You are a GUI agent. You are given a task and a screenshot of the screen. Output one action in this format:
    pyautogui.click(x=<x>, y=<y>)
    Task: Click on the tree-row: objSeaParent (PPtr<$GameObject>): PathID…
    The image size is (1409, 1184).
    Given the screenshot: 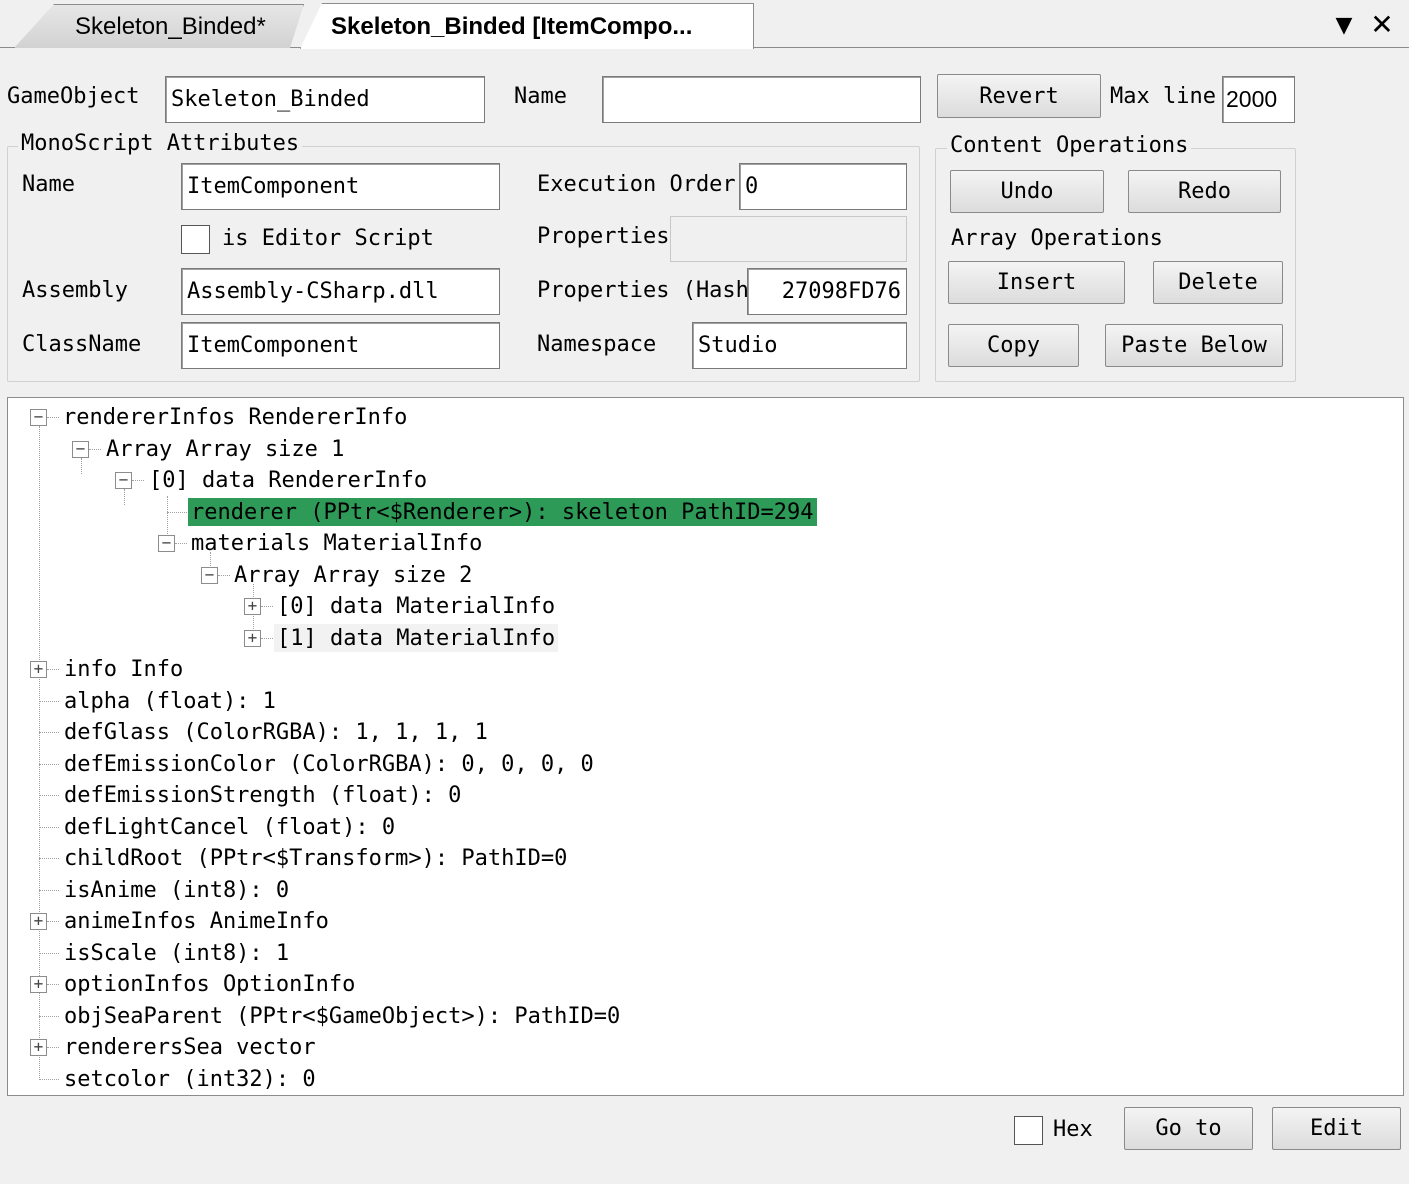 What is the action you would take?
    pyautogui.click(x=315, y=1016)
    